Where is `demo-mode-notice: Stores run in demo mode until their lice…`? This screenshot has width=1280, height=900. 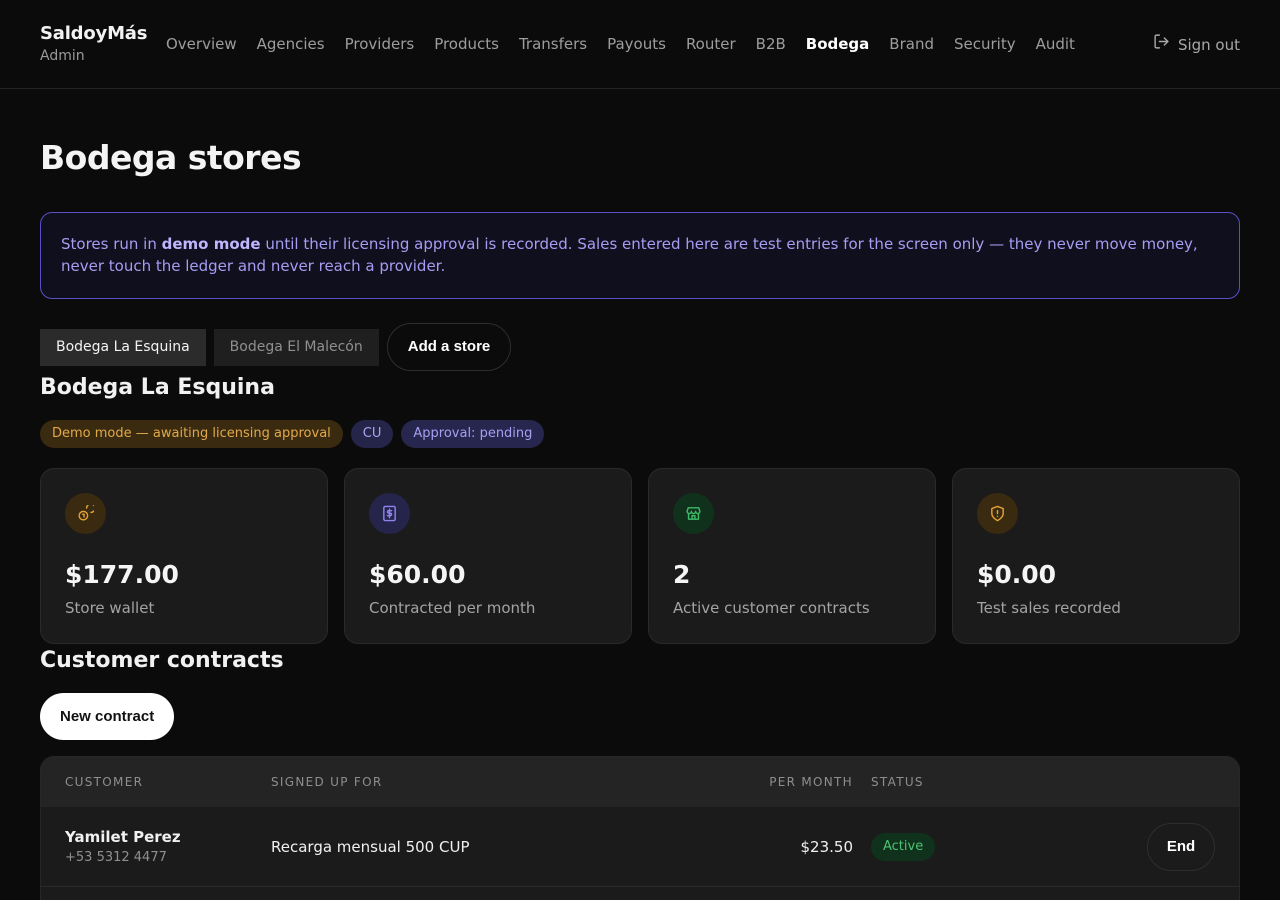 demo-mode-notice: Stores run in demo mode until their lice… is located at coordinates (640, 255).